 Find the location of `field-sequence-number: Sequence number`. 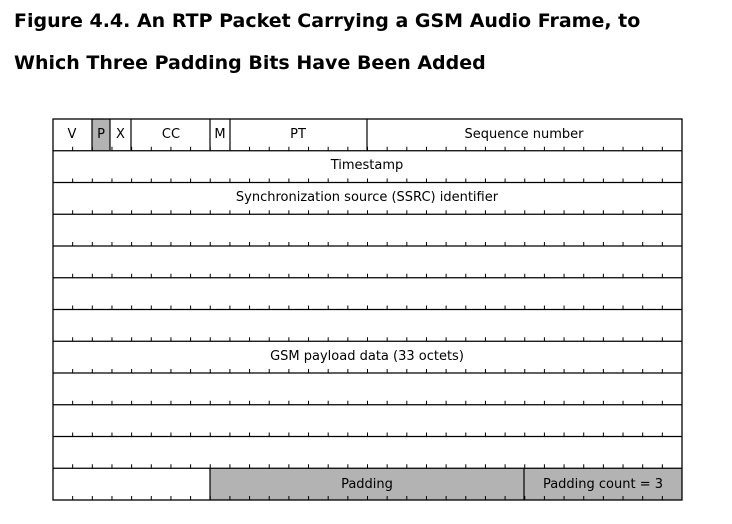

field-sequence-number: Sequence number is located at coordinates (525, 134).